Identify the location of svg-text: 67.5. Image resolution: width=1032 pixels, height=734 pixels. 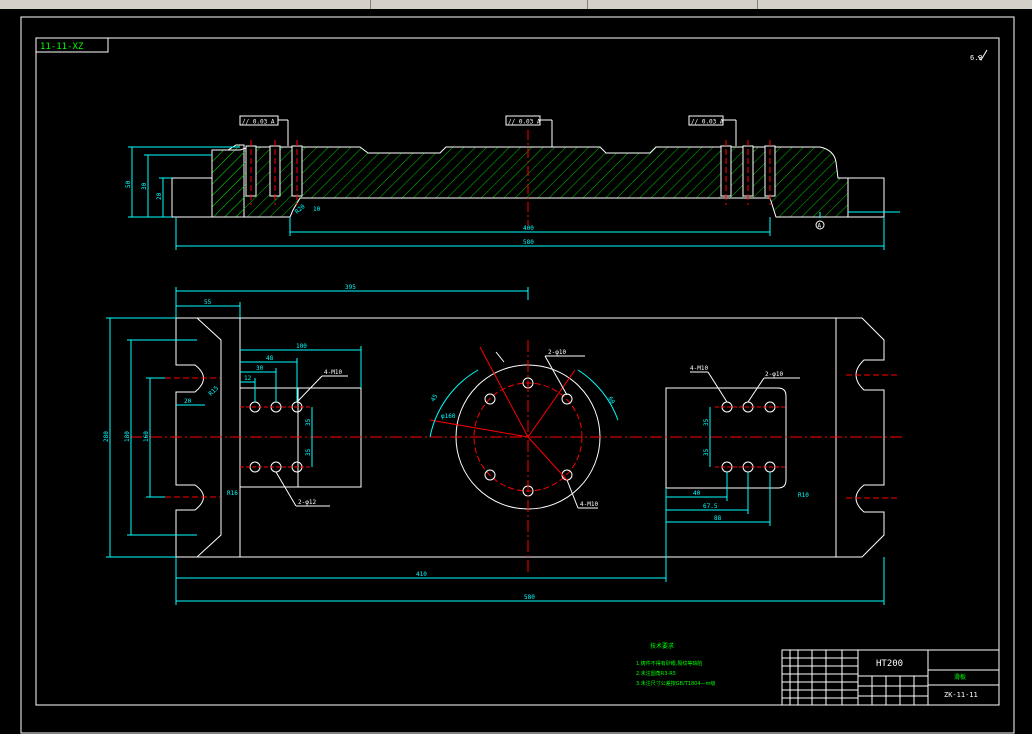
(710, 506).